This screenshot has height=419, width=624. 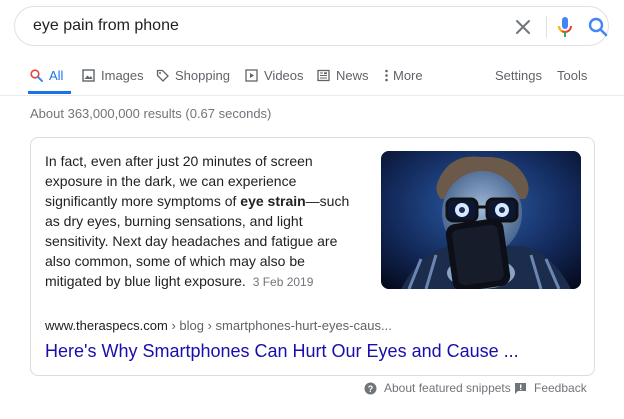 What do you see at coordinates (523, 27) in the screenshot?
I see `close-icon` at bounding box center [523, 27].